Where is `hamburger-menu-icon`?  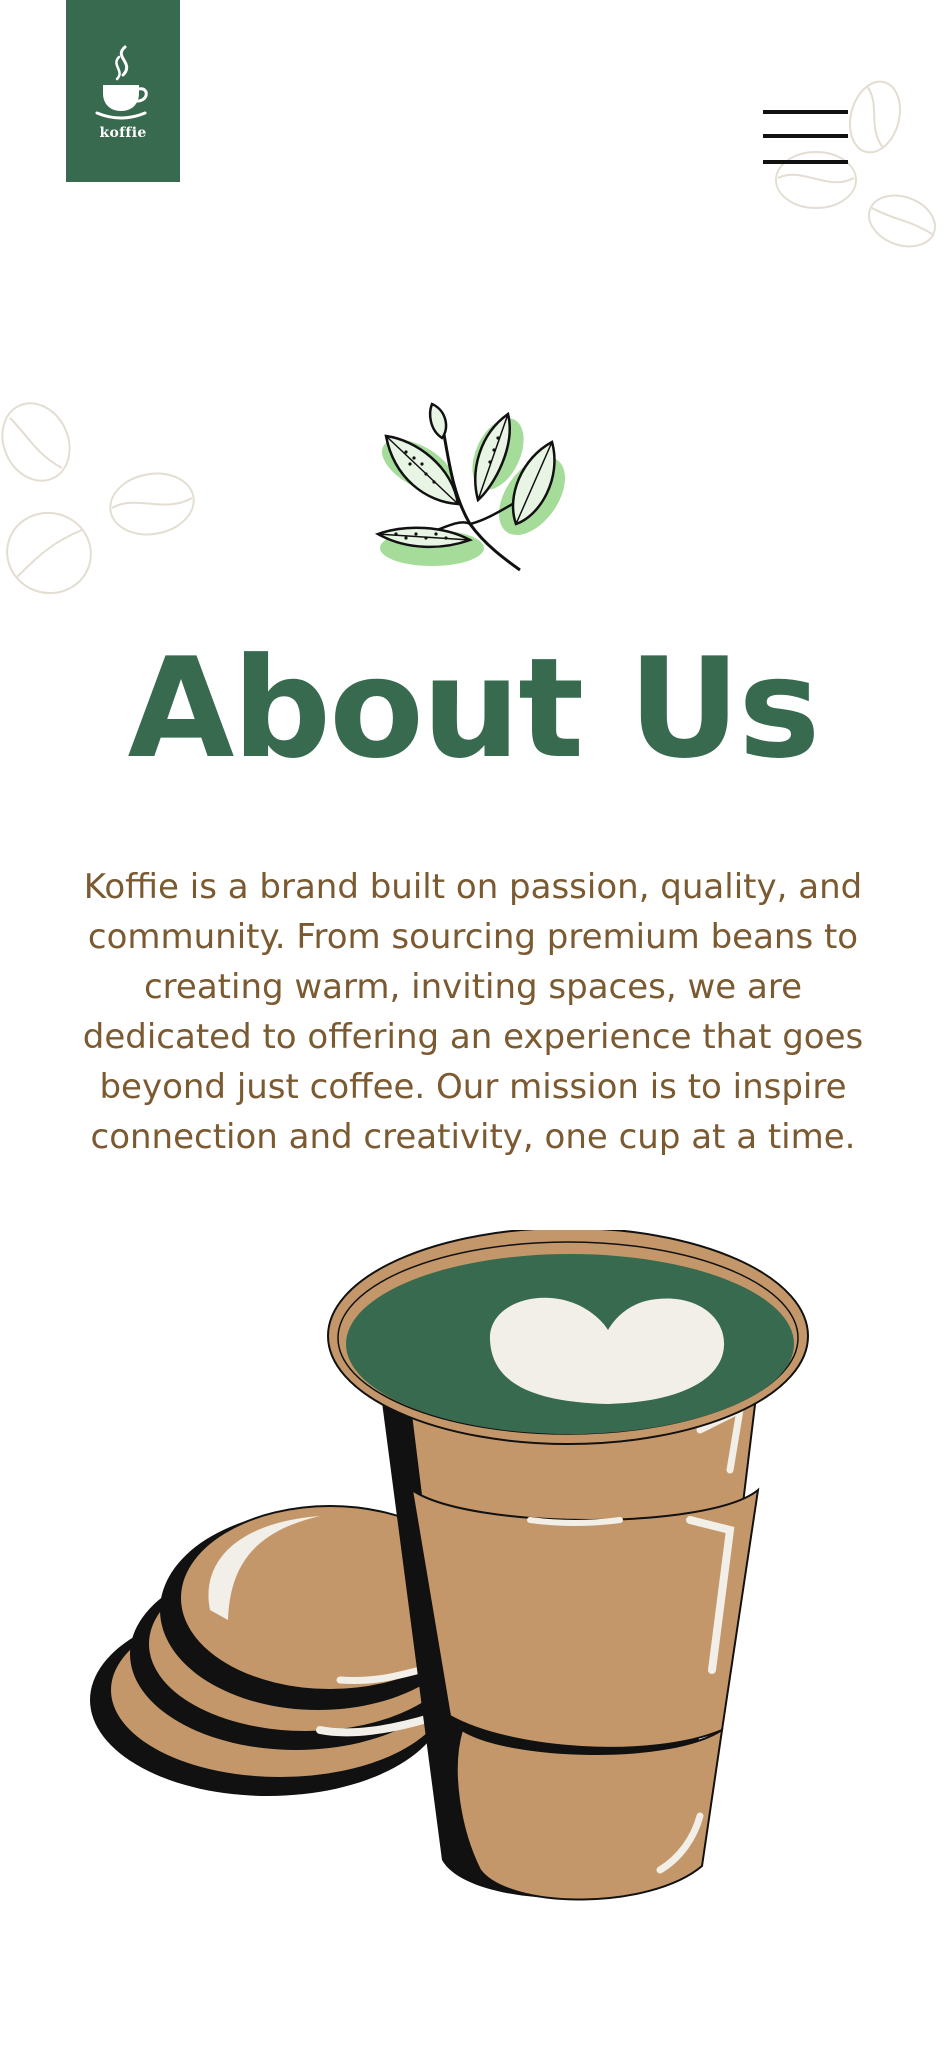
hamburger-menu-icon is located at coordinates (806, 137).